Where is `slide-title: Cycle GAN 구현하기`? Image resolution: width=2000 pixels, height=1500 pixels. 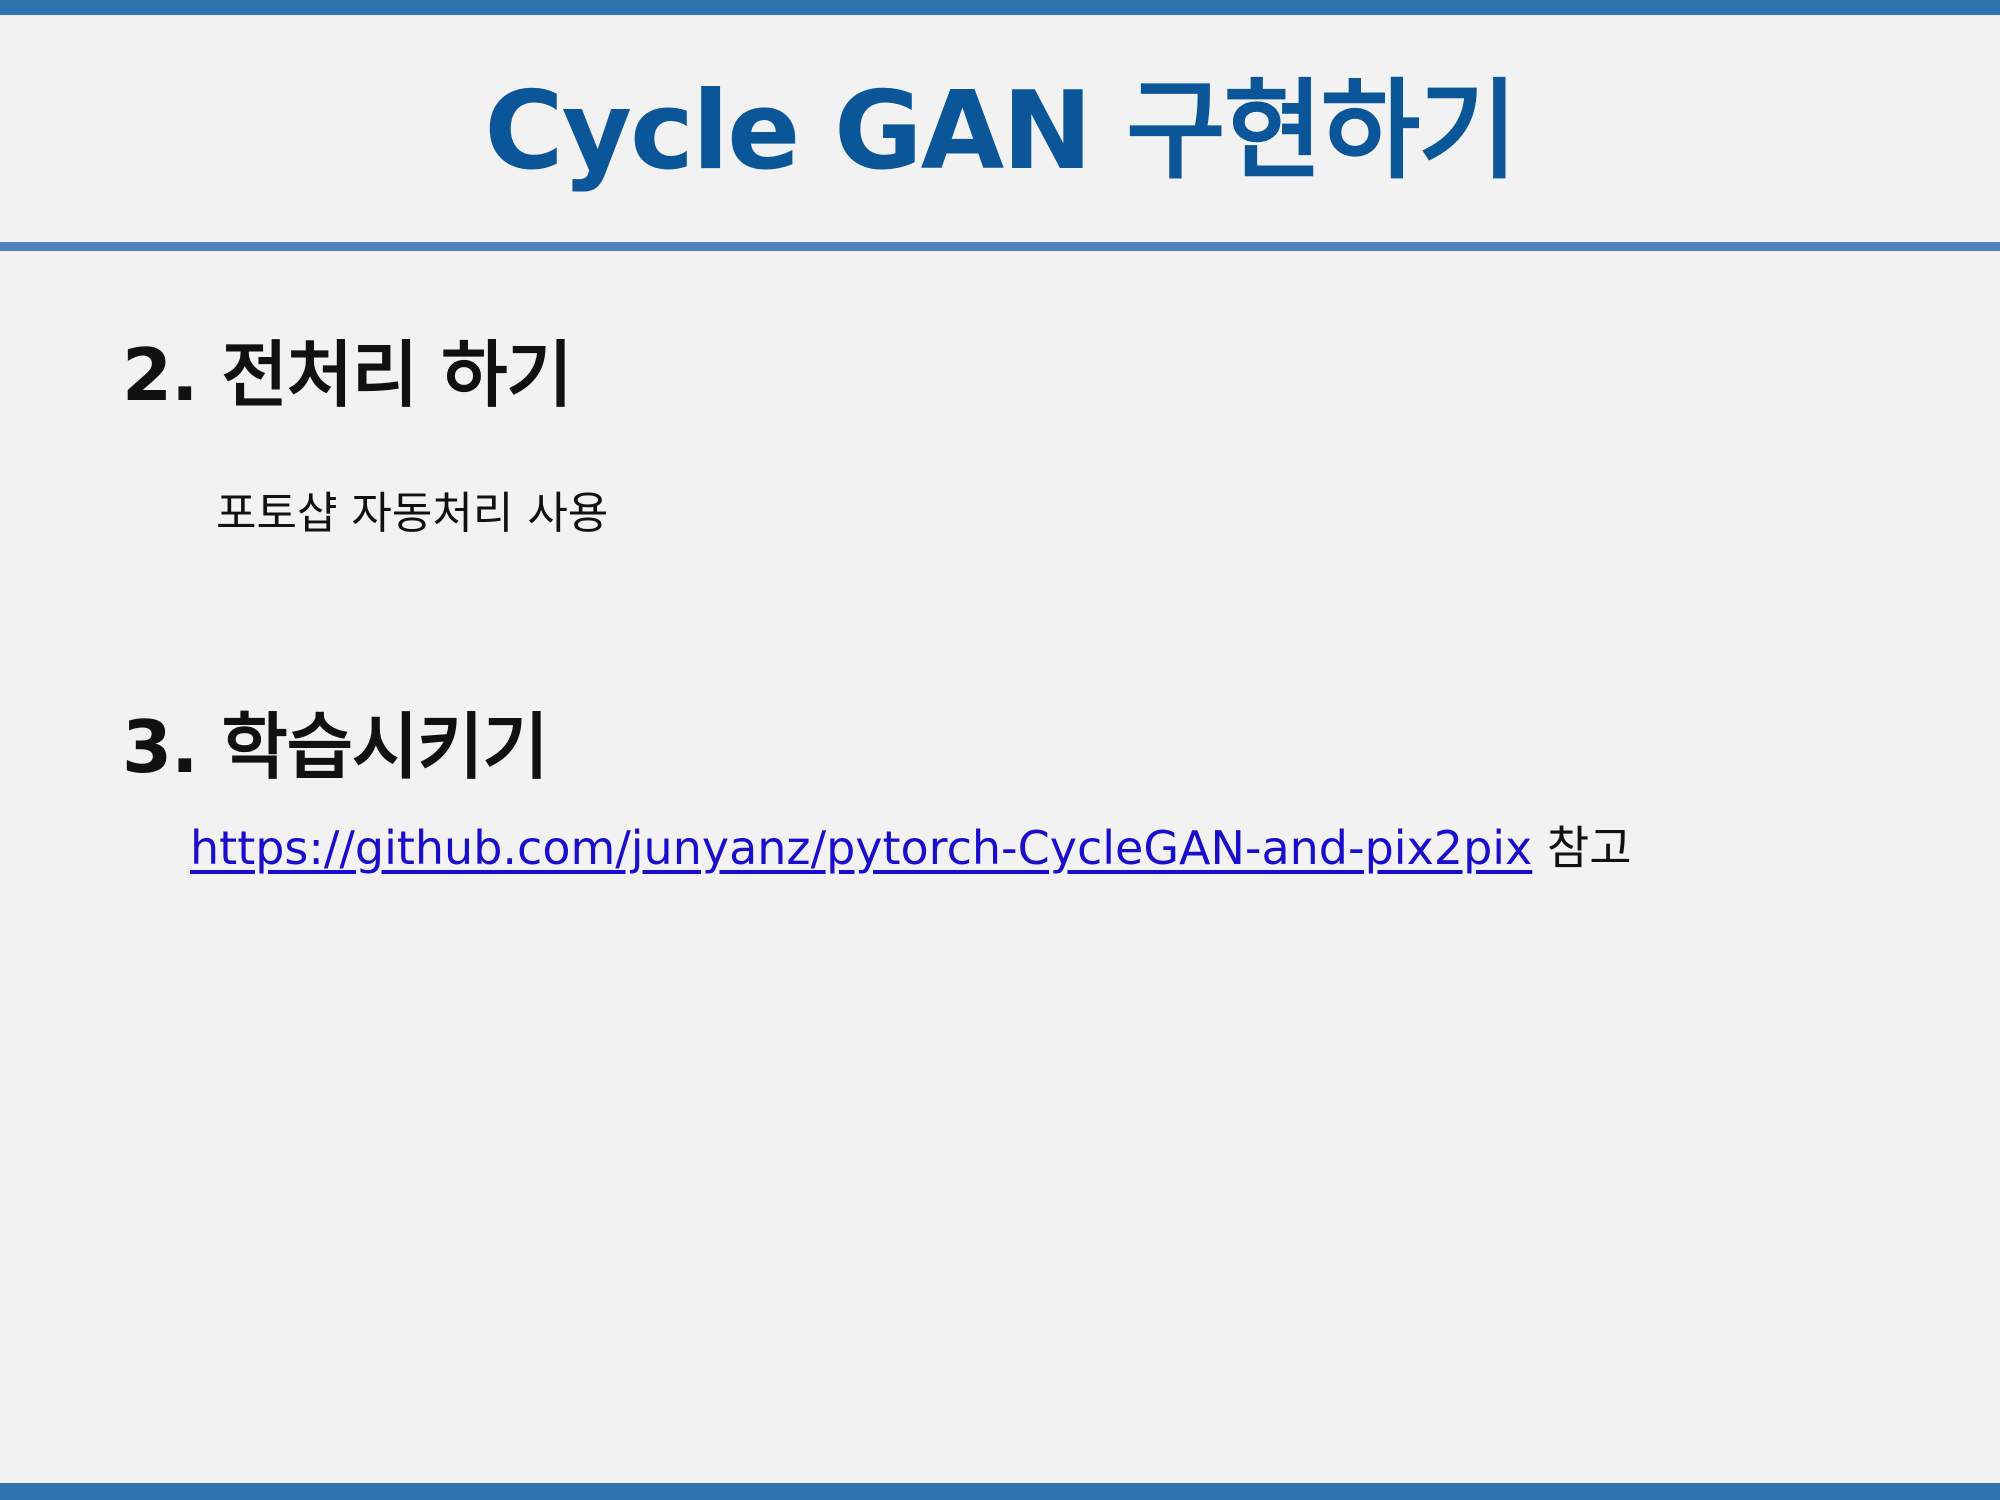 slide-title: Cycle GAN 구현하기 is located at coordinates (1000, 131).